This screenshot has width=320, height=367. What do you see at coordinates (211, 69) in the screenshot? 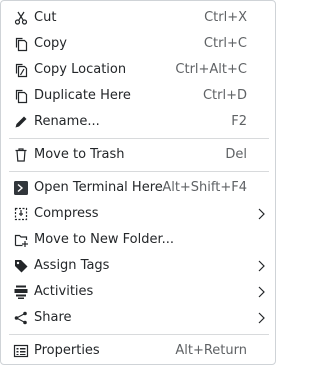
I see `menu-item-shortcut: Ctrl+Alt+C` at bounding box center [211, 69].